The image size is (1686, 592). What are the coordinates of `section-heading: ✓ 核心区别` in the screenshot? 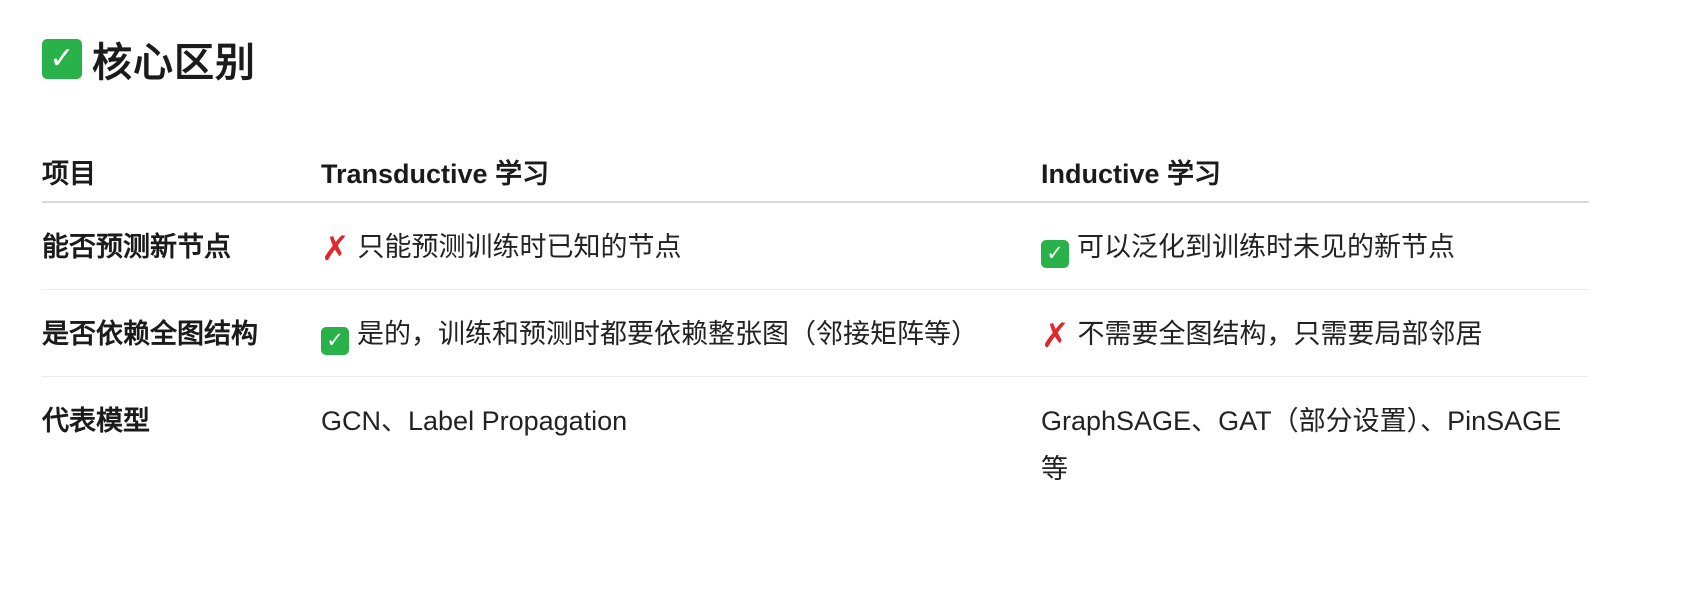 It's located at (149, 59).